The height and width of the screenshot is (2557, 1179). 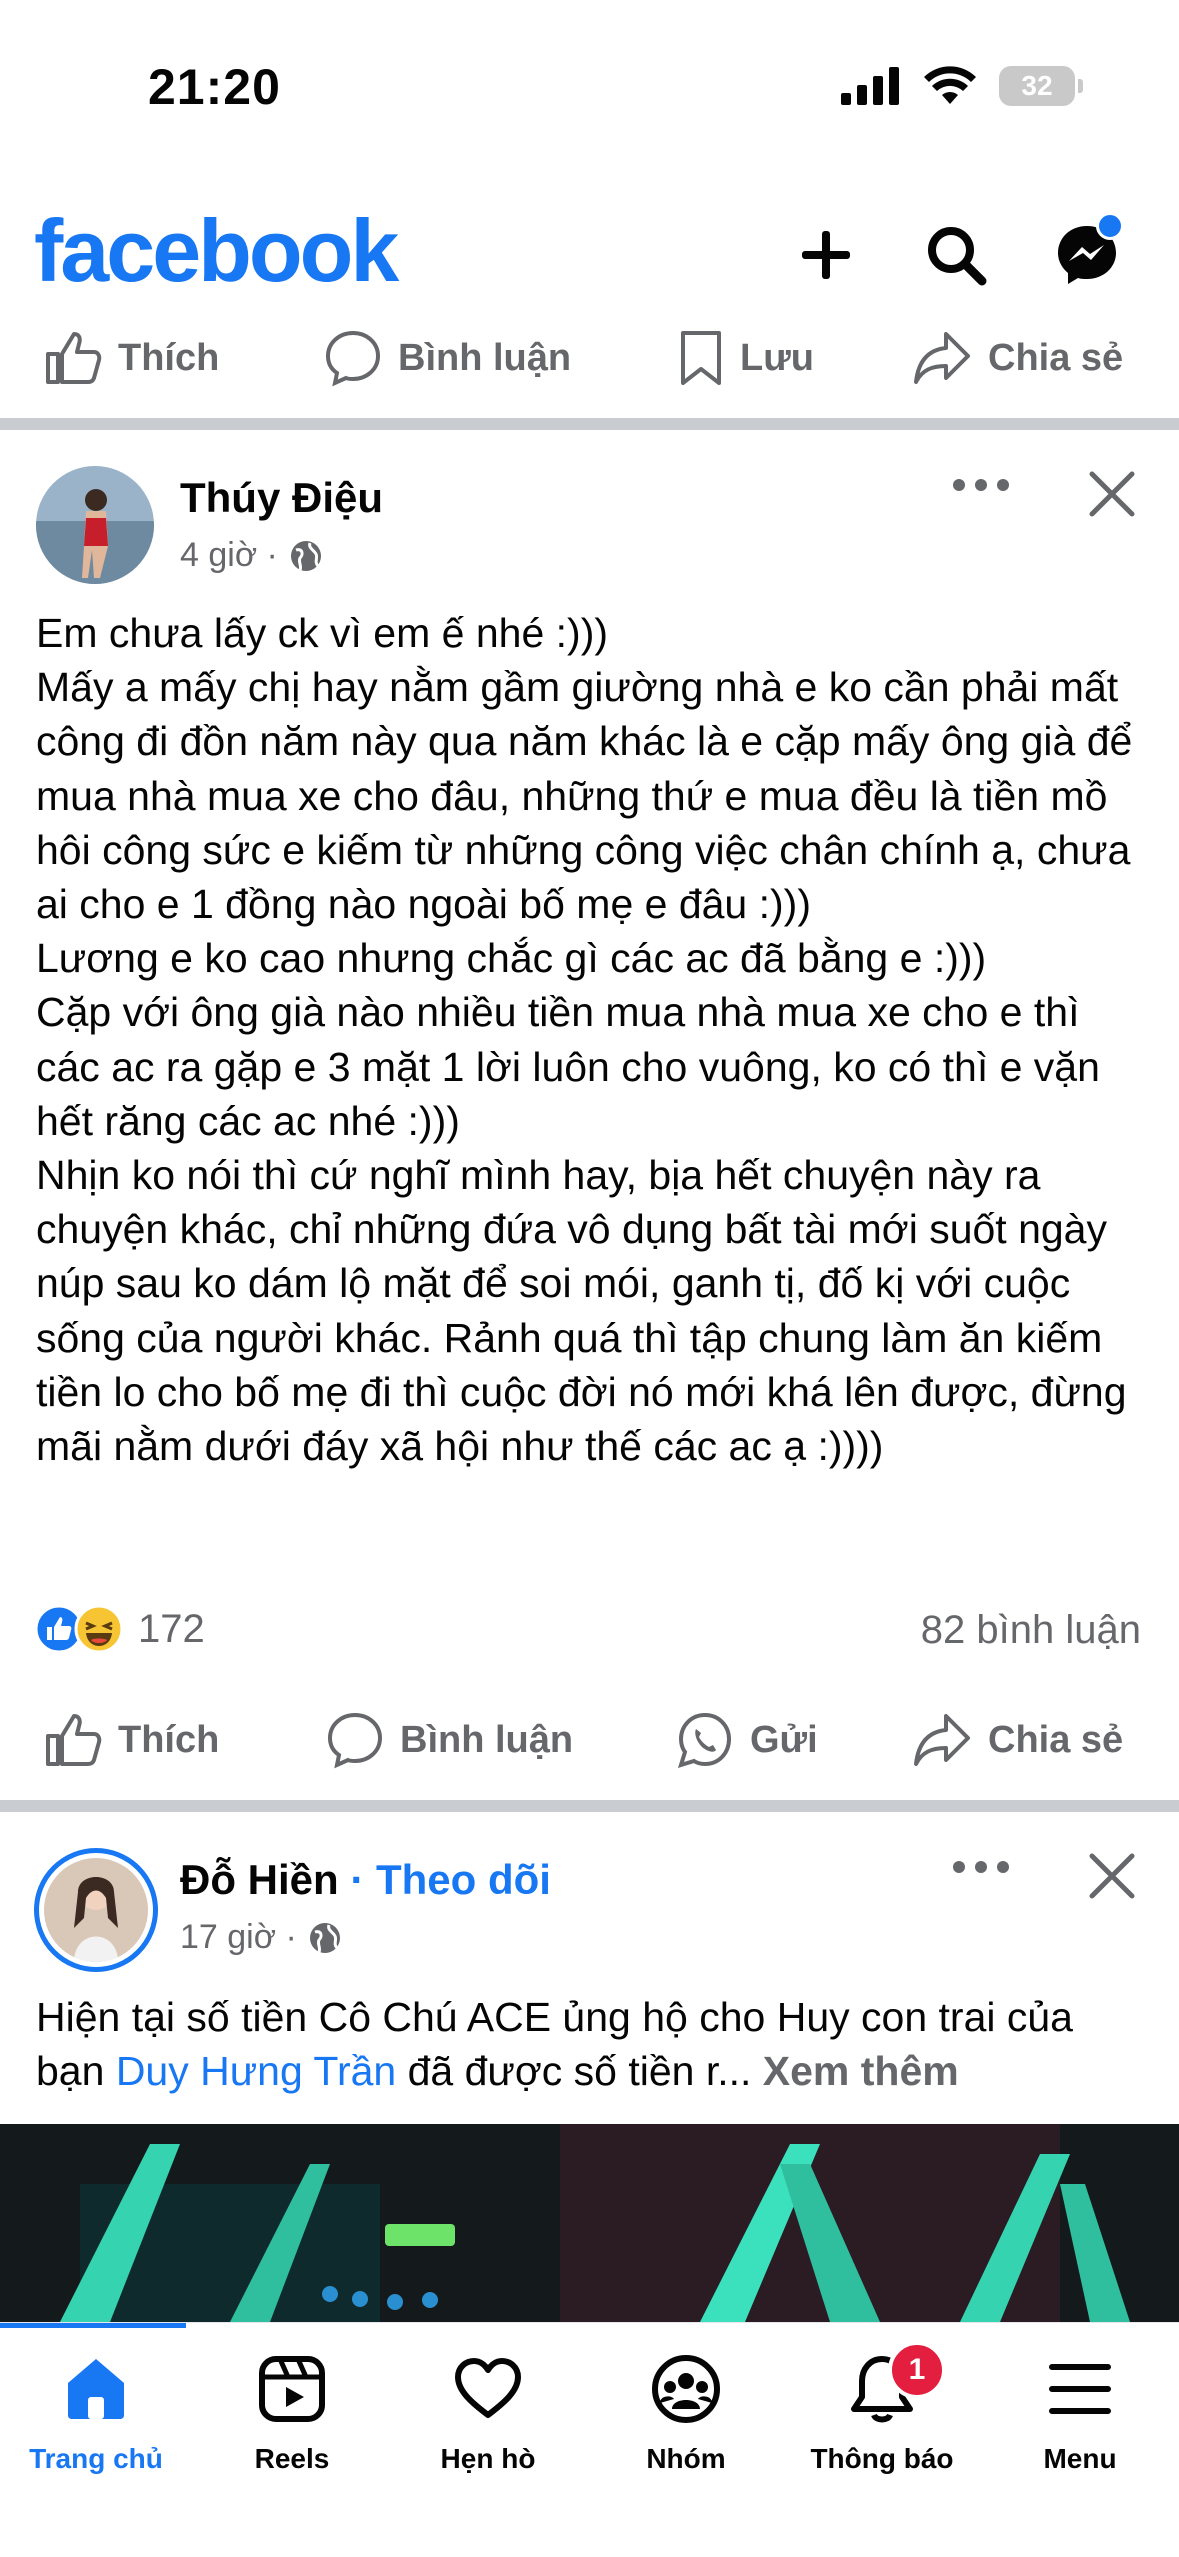 I want to click on post-time: 4 giờ ·, so click(x=229, y=555).